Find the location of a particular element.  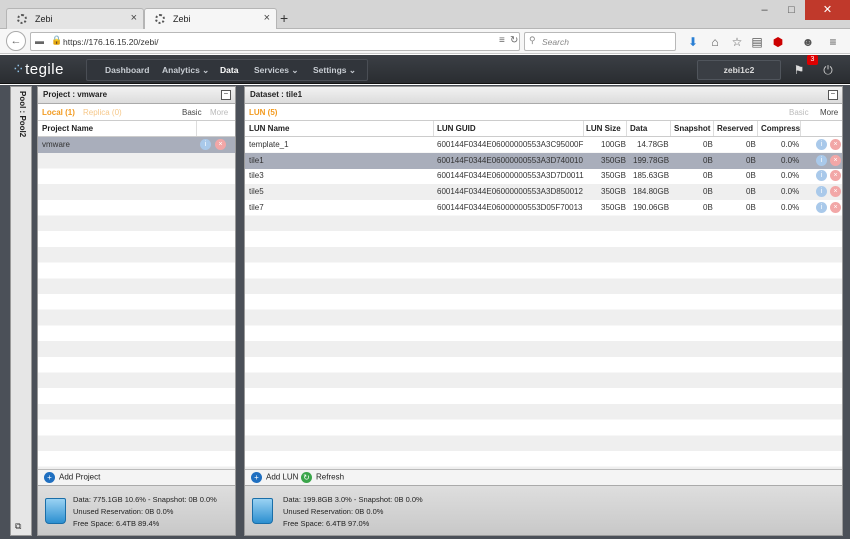

add-project-label: Add Project is located at coordinates (80, 477).